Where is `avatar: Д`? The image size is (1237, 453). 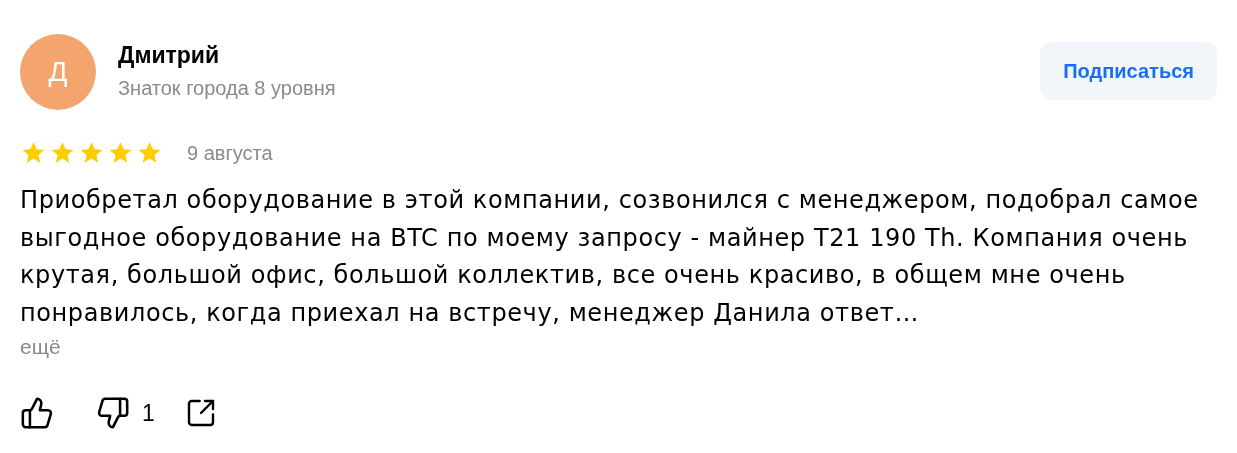 avatar: Д is located at coordinates (58, 72).